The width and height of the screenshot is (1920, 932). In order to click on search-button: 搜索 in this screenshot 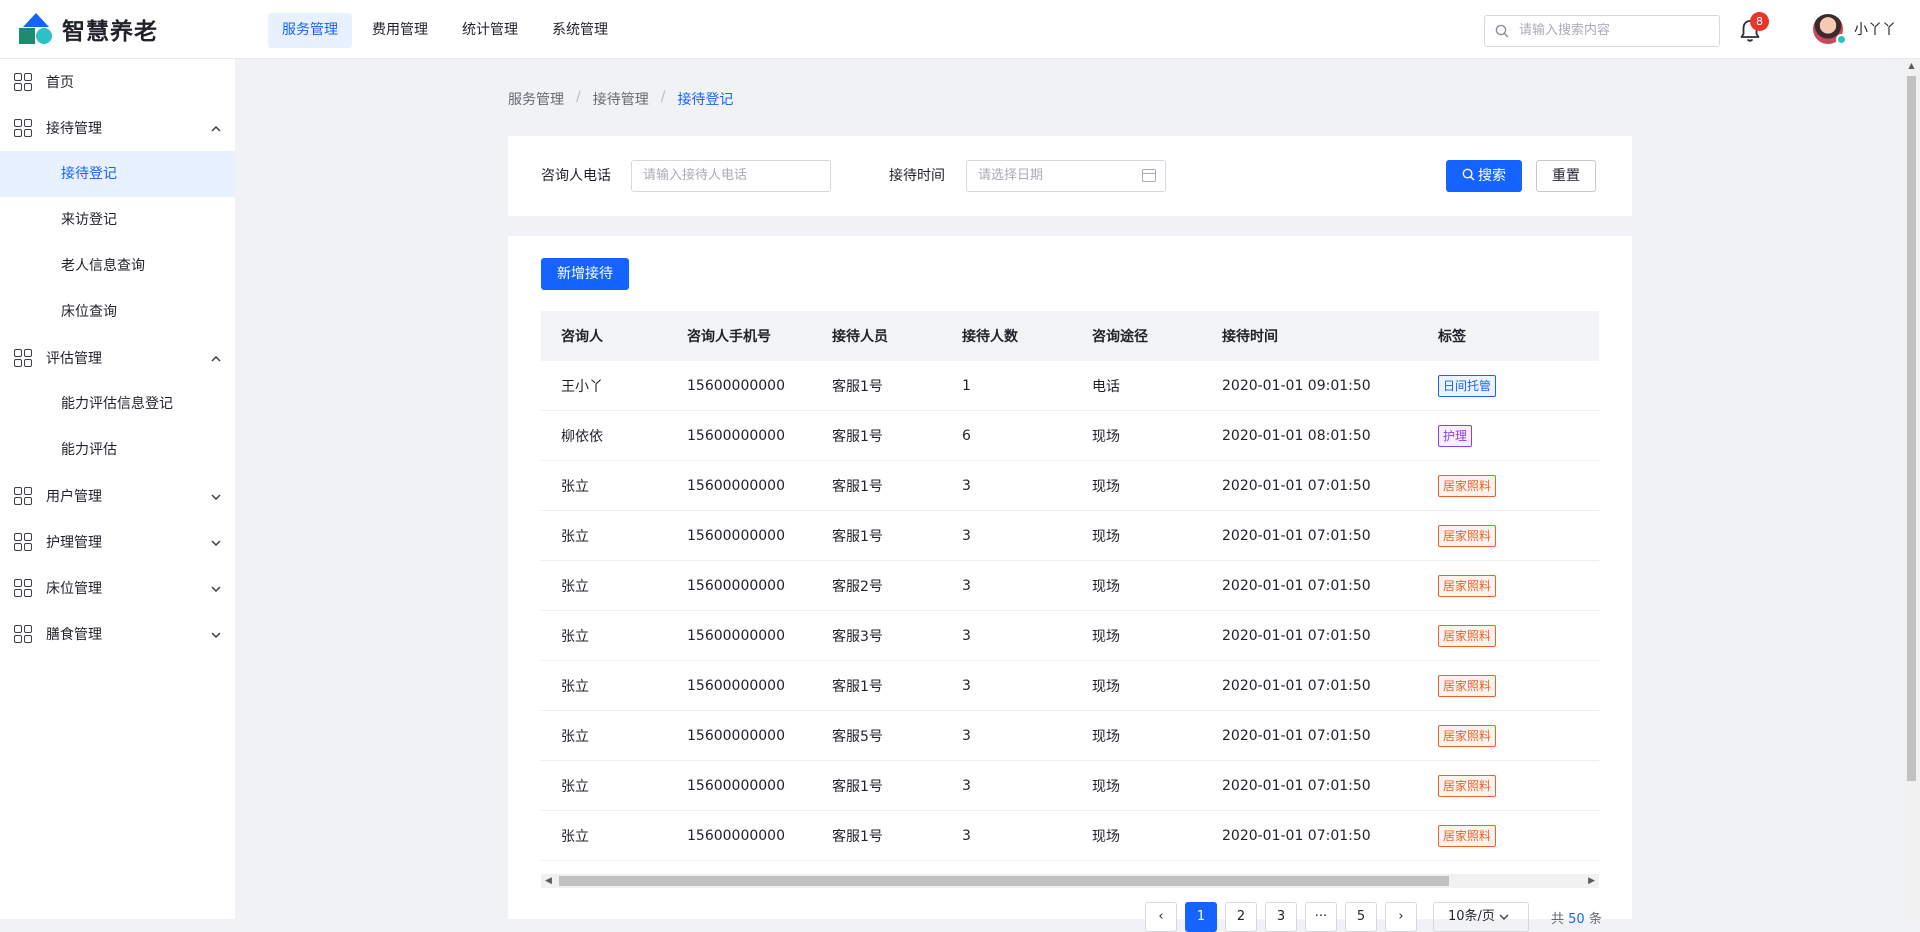, I will do `click(1484, 176)`.